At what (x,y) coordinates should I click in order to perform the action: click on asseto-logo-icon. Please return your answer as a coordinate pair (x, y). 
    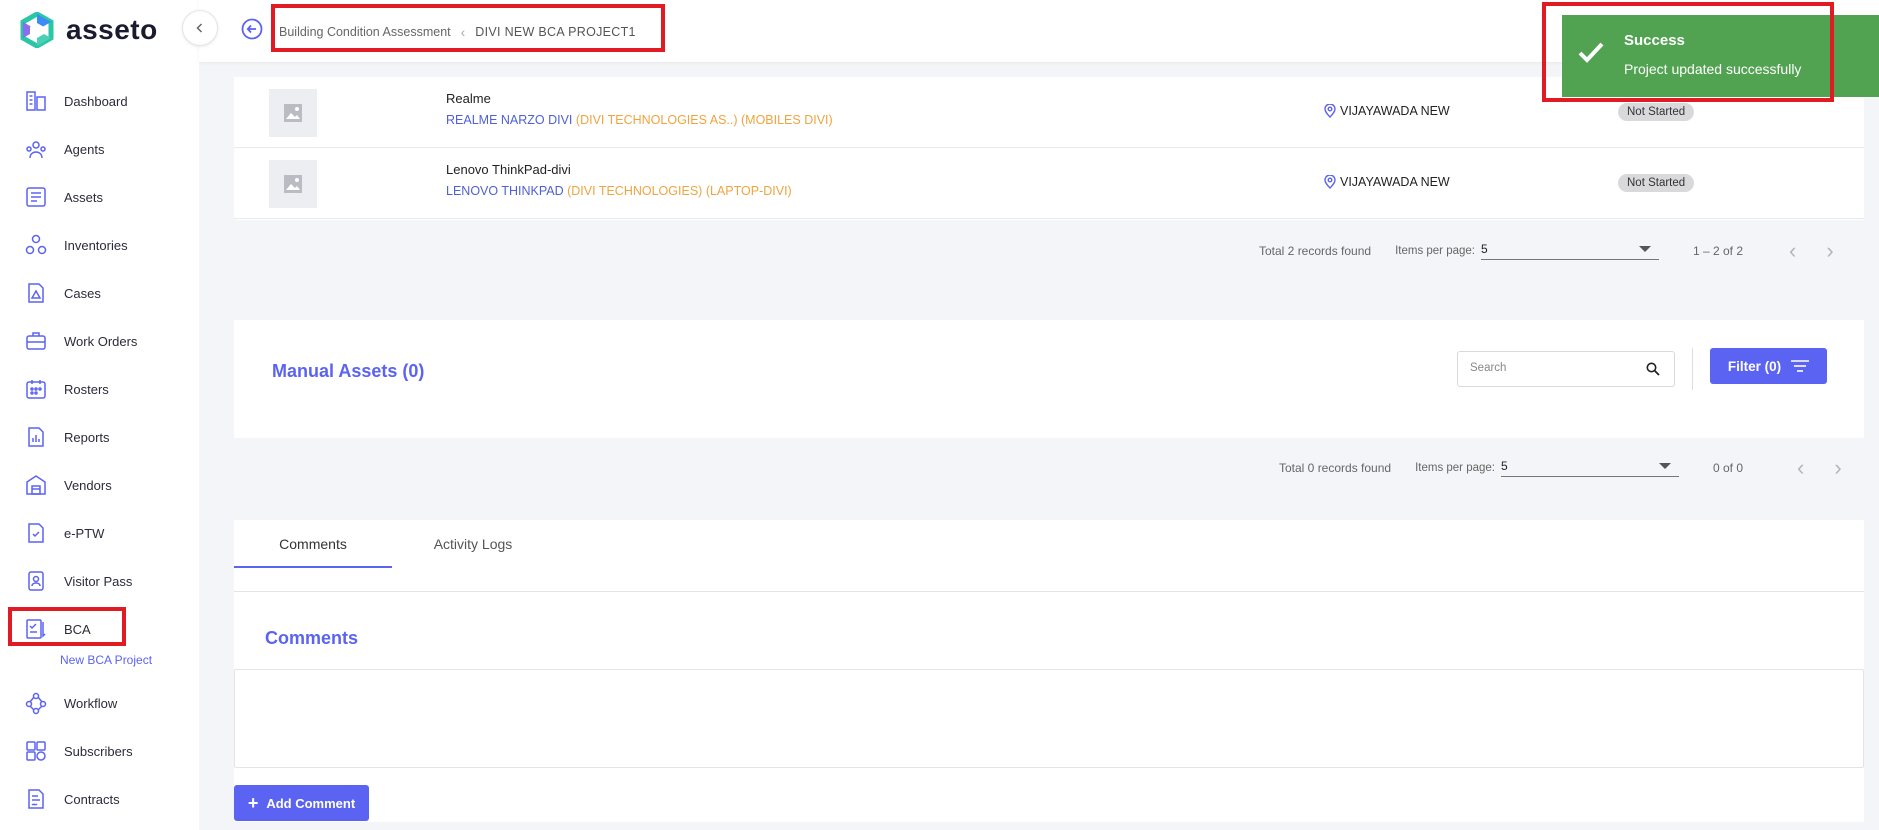
    Looking at the image, I should click on (37, 30).